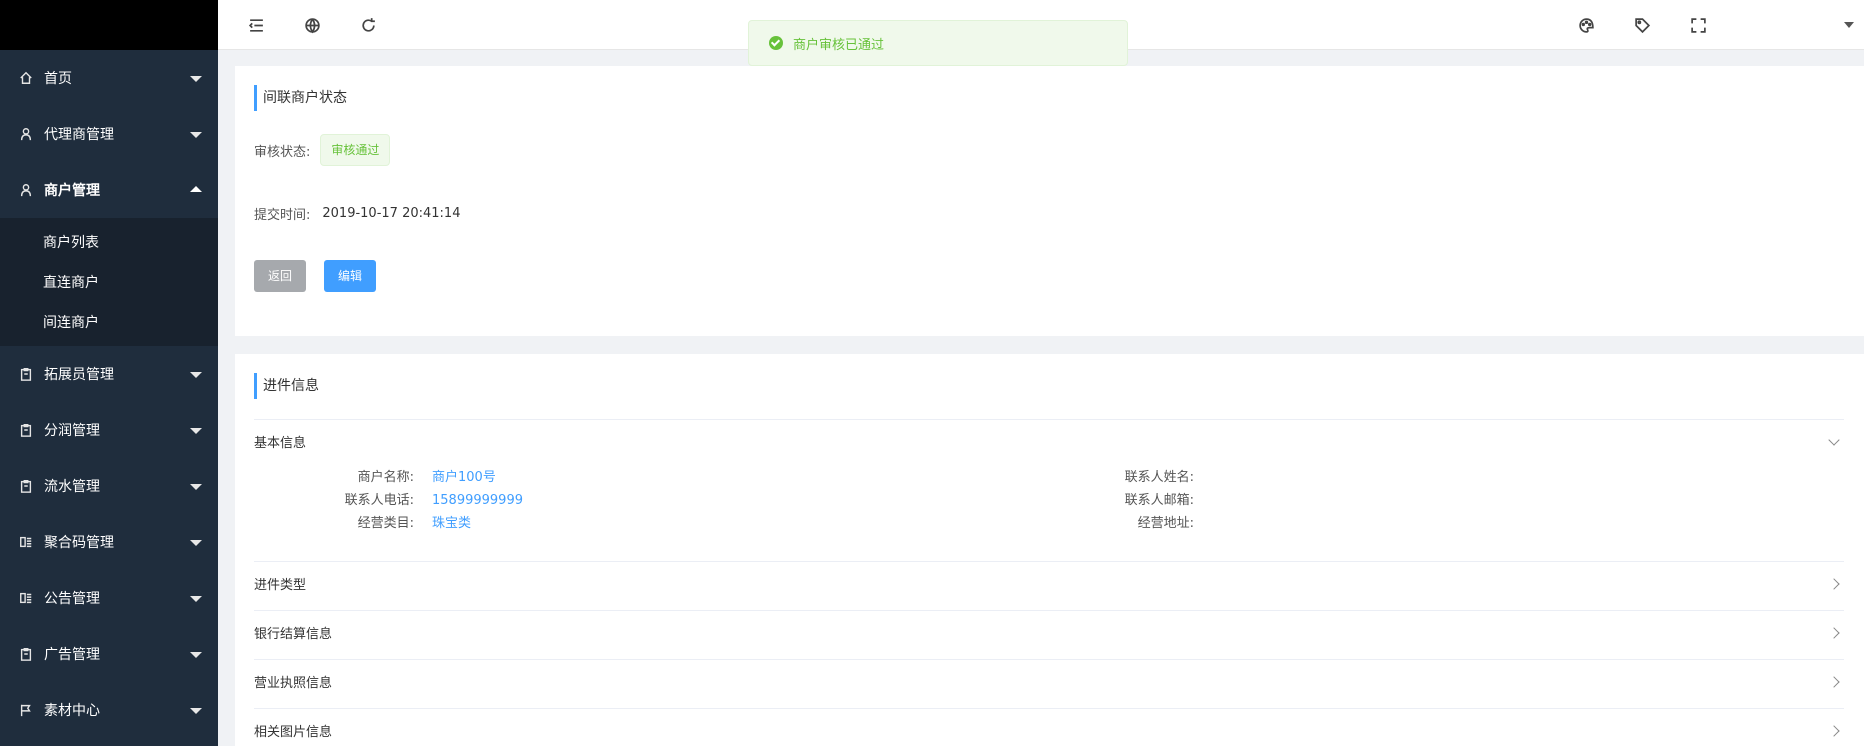 This screenshot has width=1864, height=746. I want to click on info-key: 商户名称:, so click(385, 477).